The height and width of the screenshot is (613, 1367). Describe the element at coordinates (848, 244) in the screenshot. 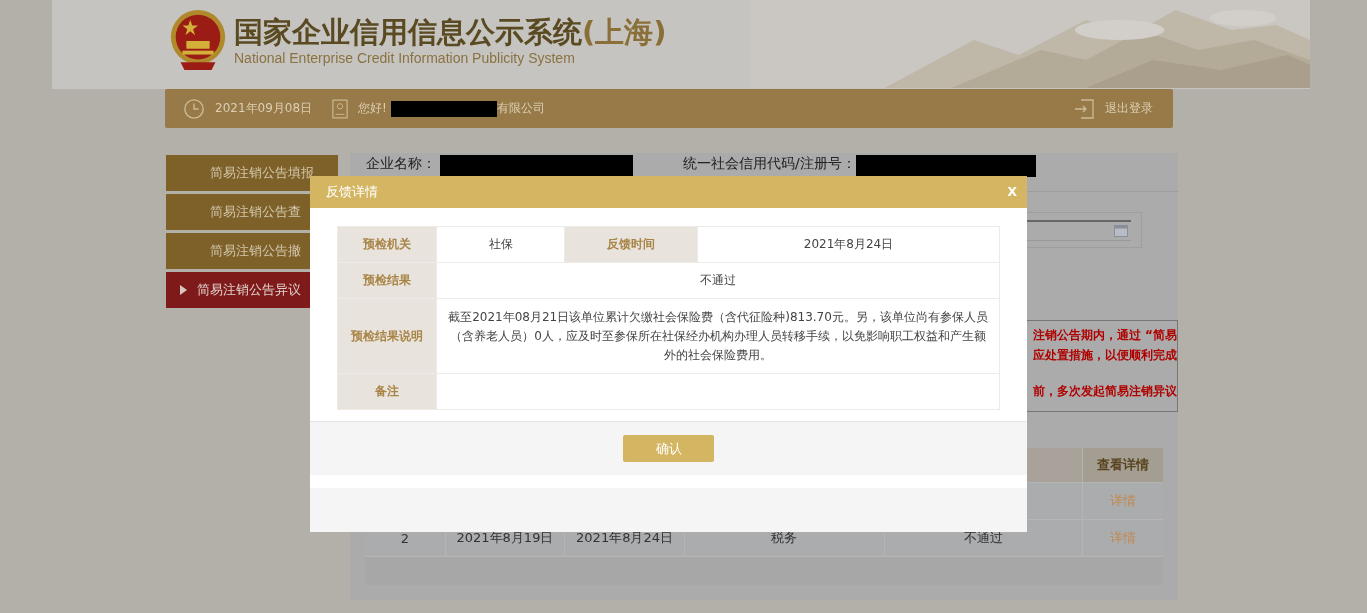

I see `field-value: 2021年8月24日` at that location.